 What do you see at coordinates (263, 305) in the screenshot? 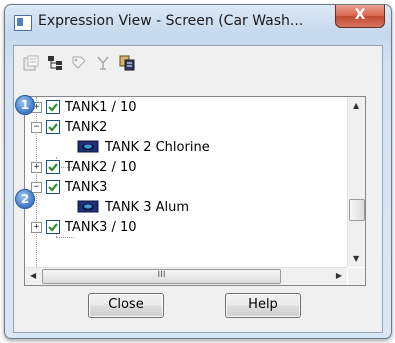
I see `help-button: Help` at bounding box center [263, 305].